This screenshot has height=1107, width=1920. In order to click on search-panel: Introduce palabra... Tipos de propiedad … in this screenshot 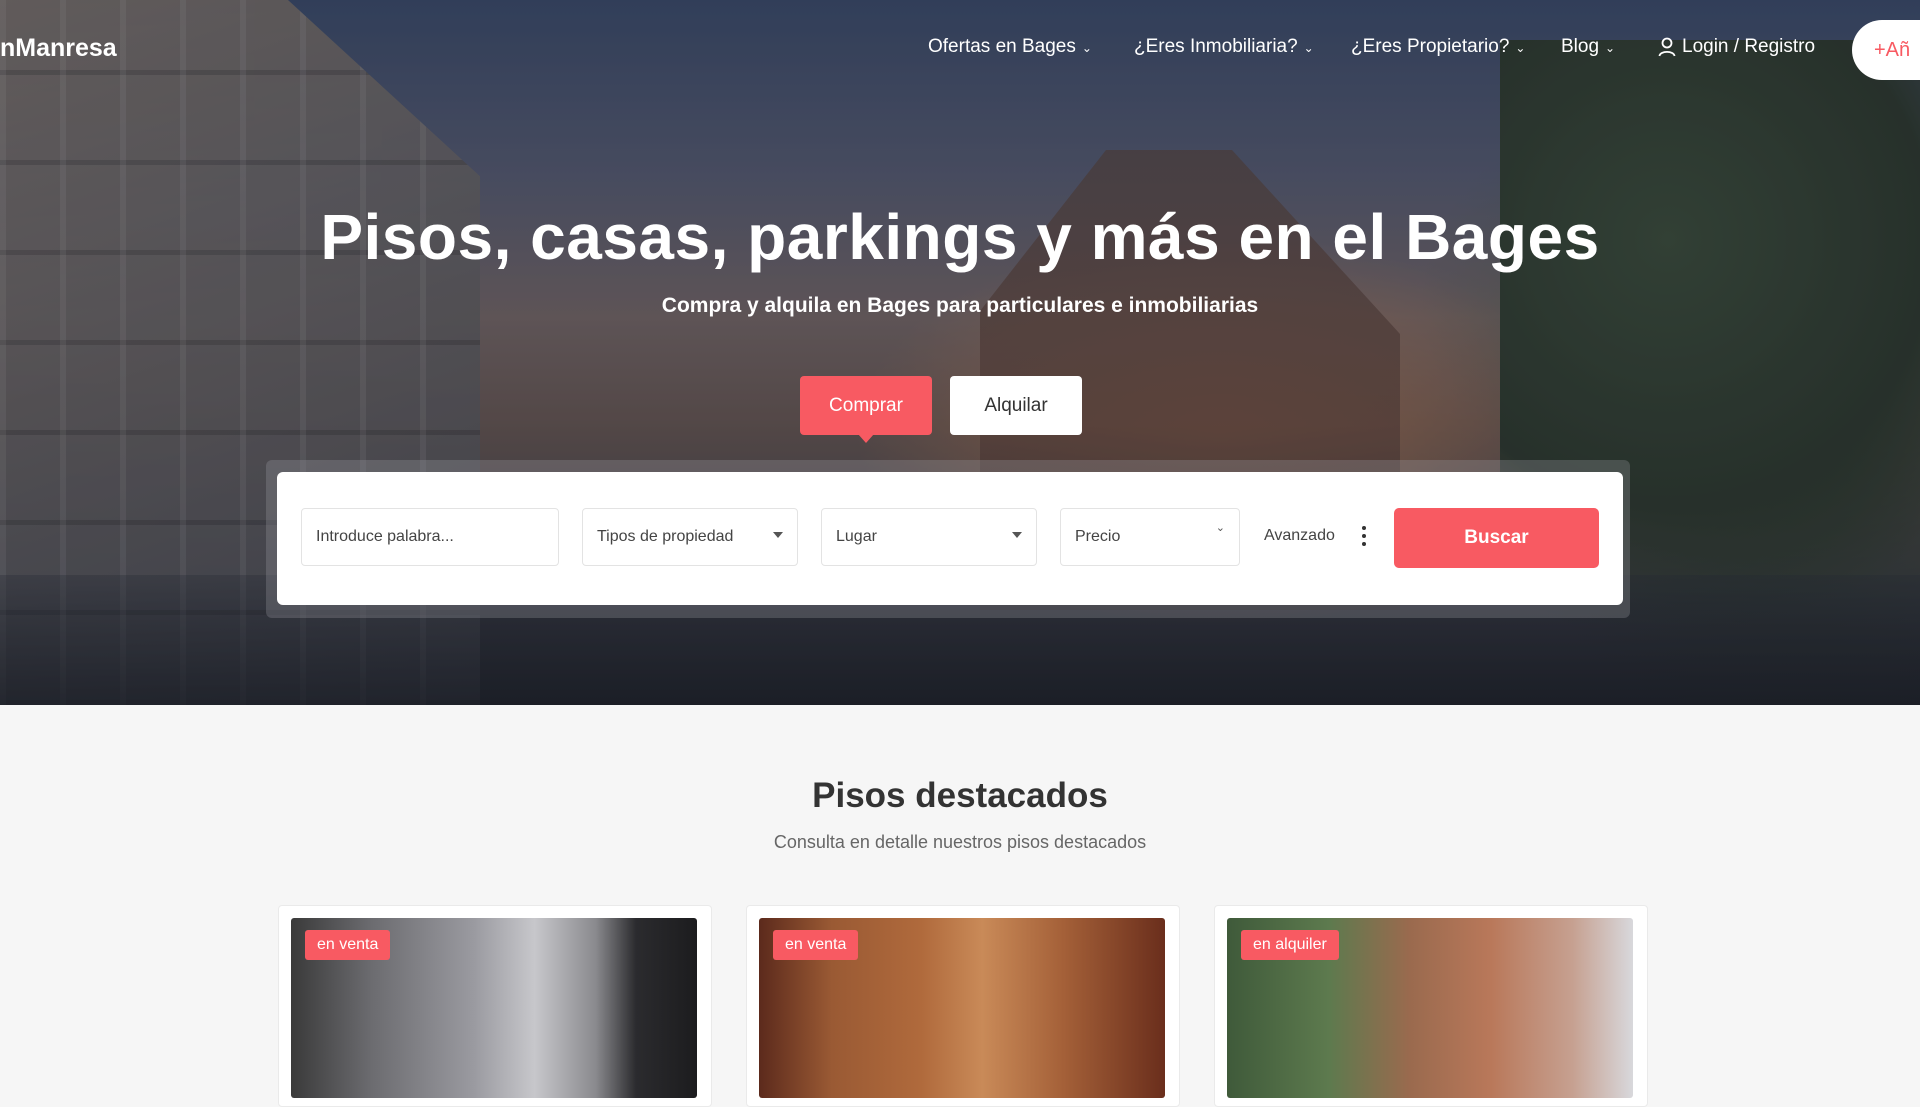, I will do `click(950, 538)`.